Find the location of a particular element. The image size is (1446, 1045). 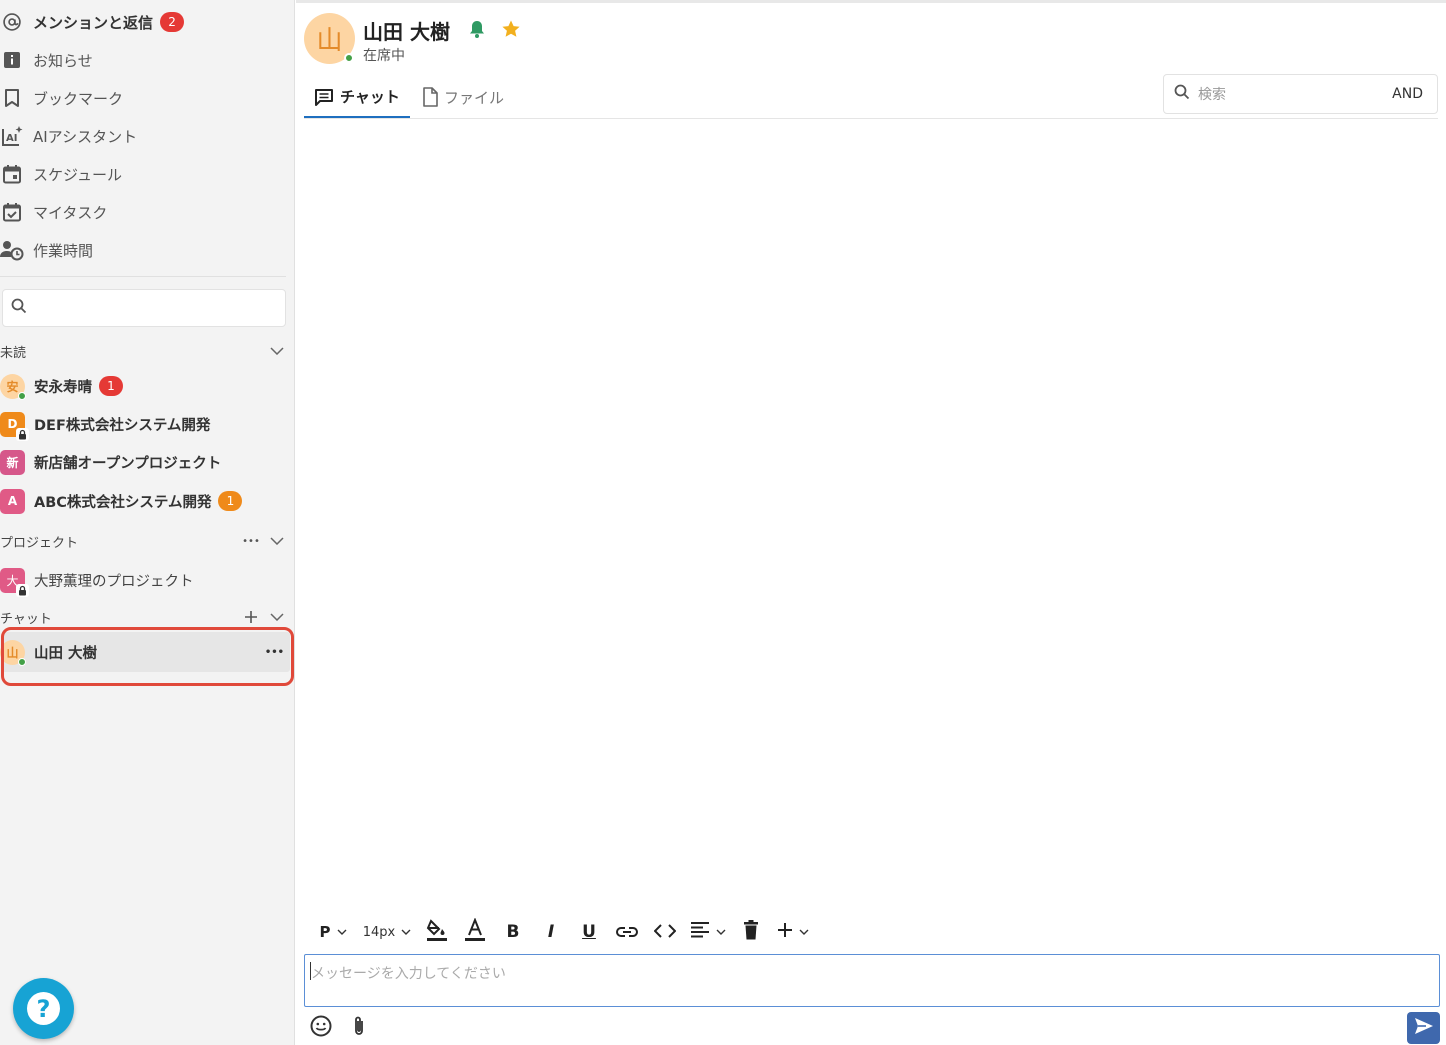

svg-text: AI is located at coordinates (11, 138).